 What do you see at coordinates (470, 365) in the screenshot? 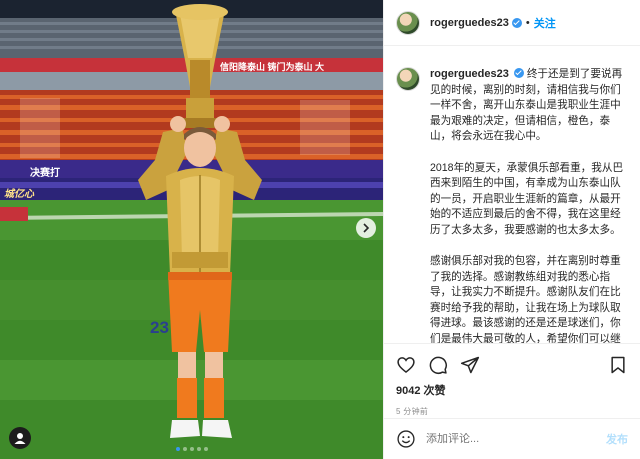
I see `share-icon` at bounding box center [470, 365].